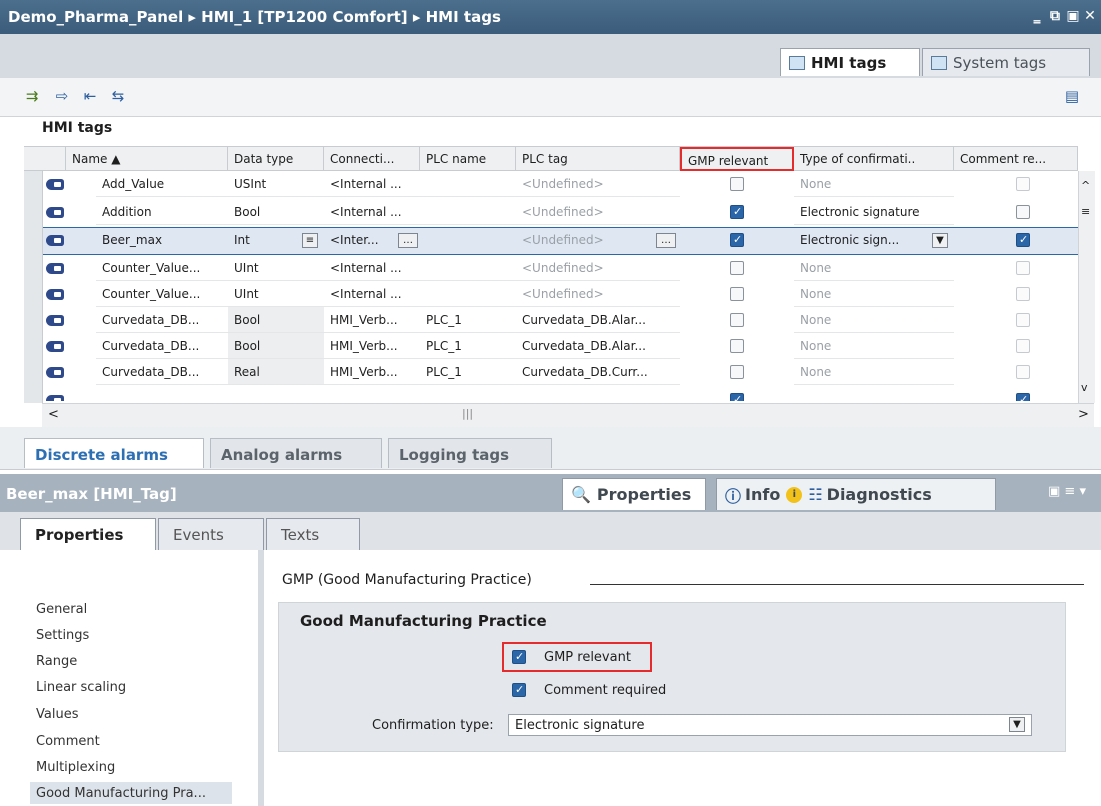 The height and width of the screenshot is (806, 1101). Describe the element at coordinates (1073, 16) in the screenshot. I see `maximize-icon: ▣` at that location.